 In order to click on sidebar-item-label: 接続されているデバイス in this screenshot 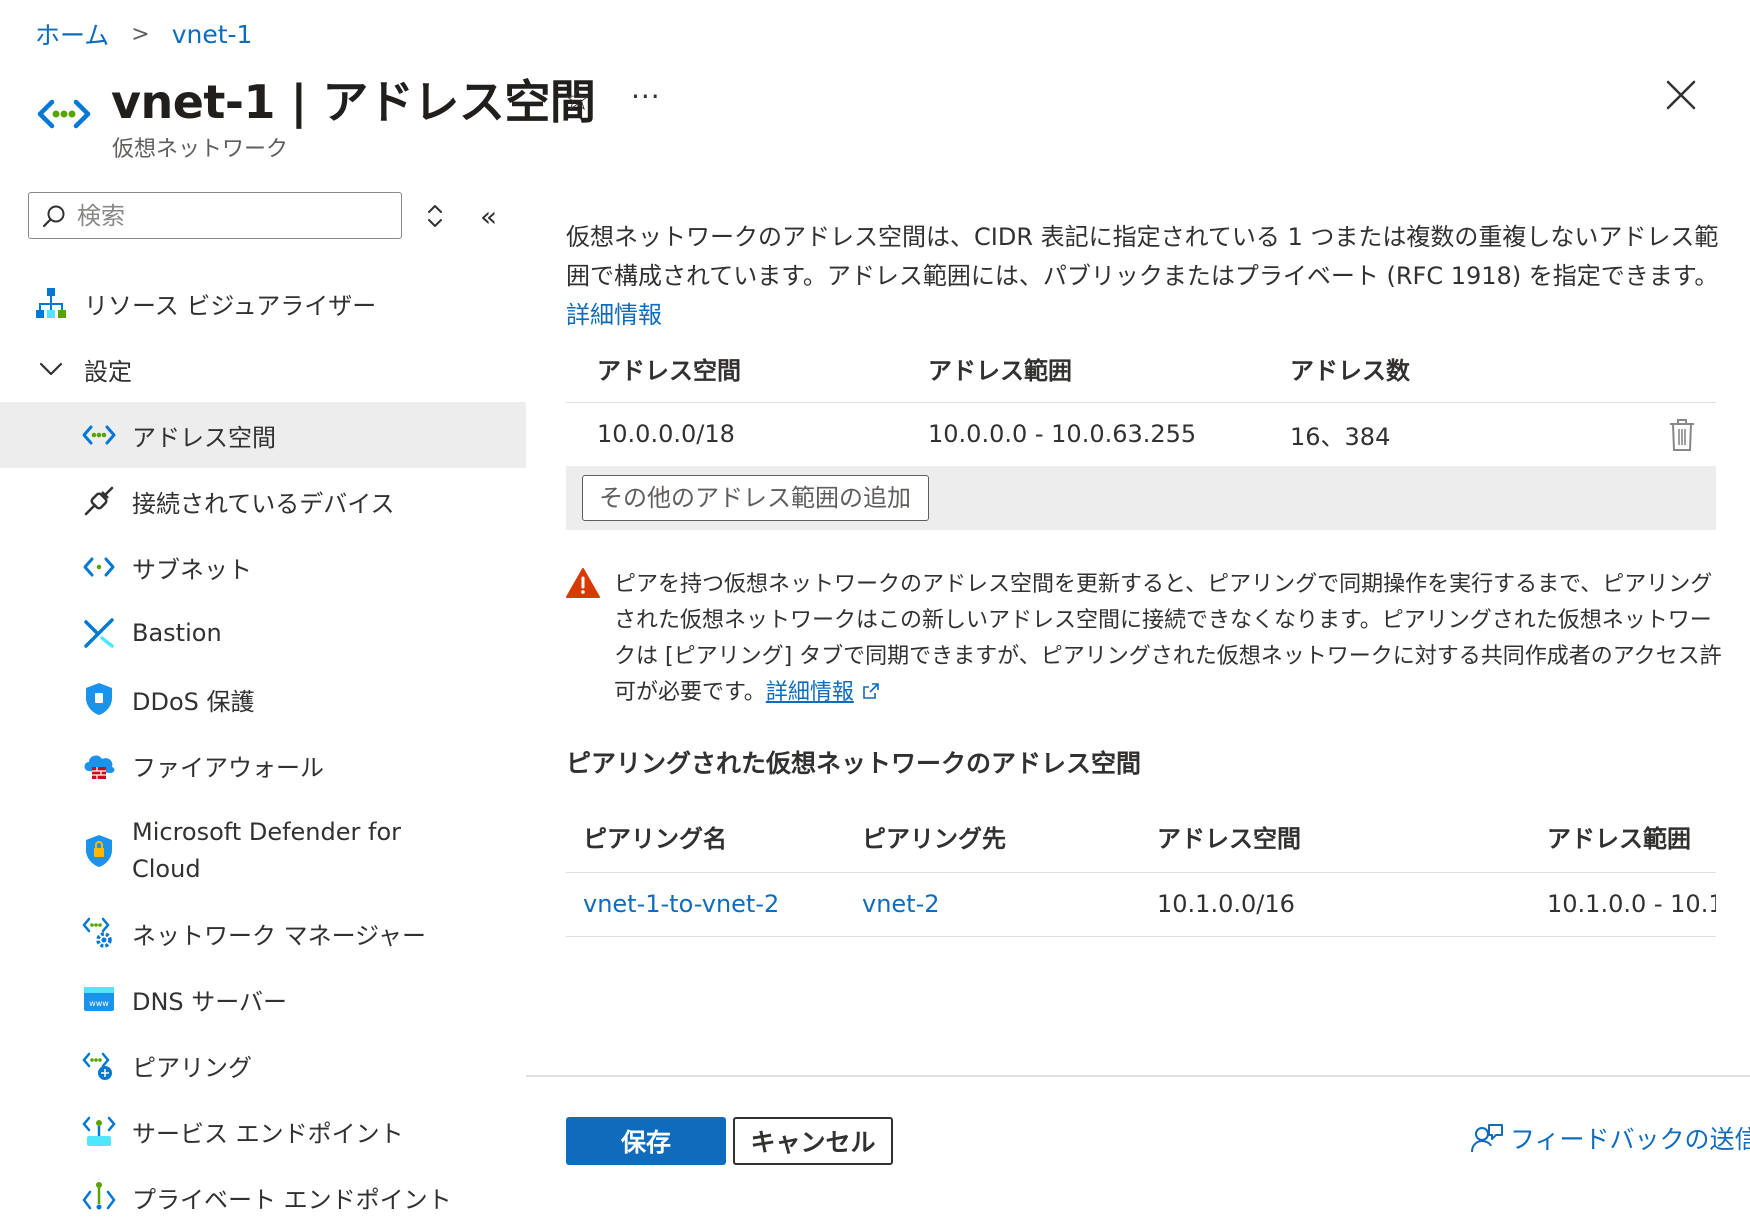, I will do `click(263, 503)`.